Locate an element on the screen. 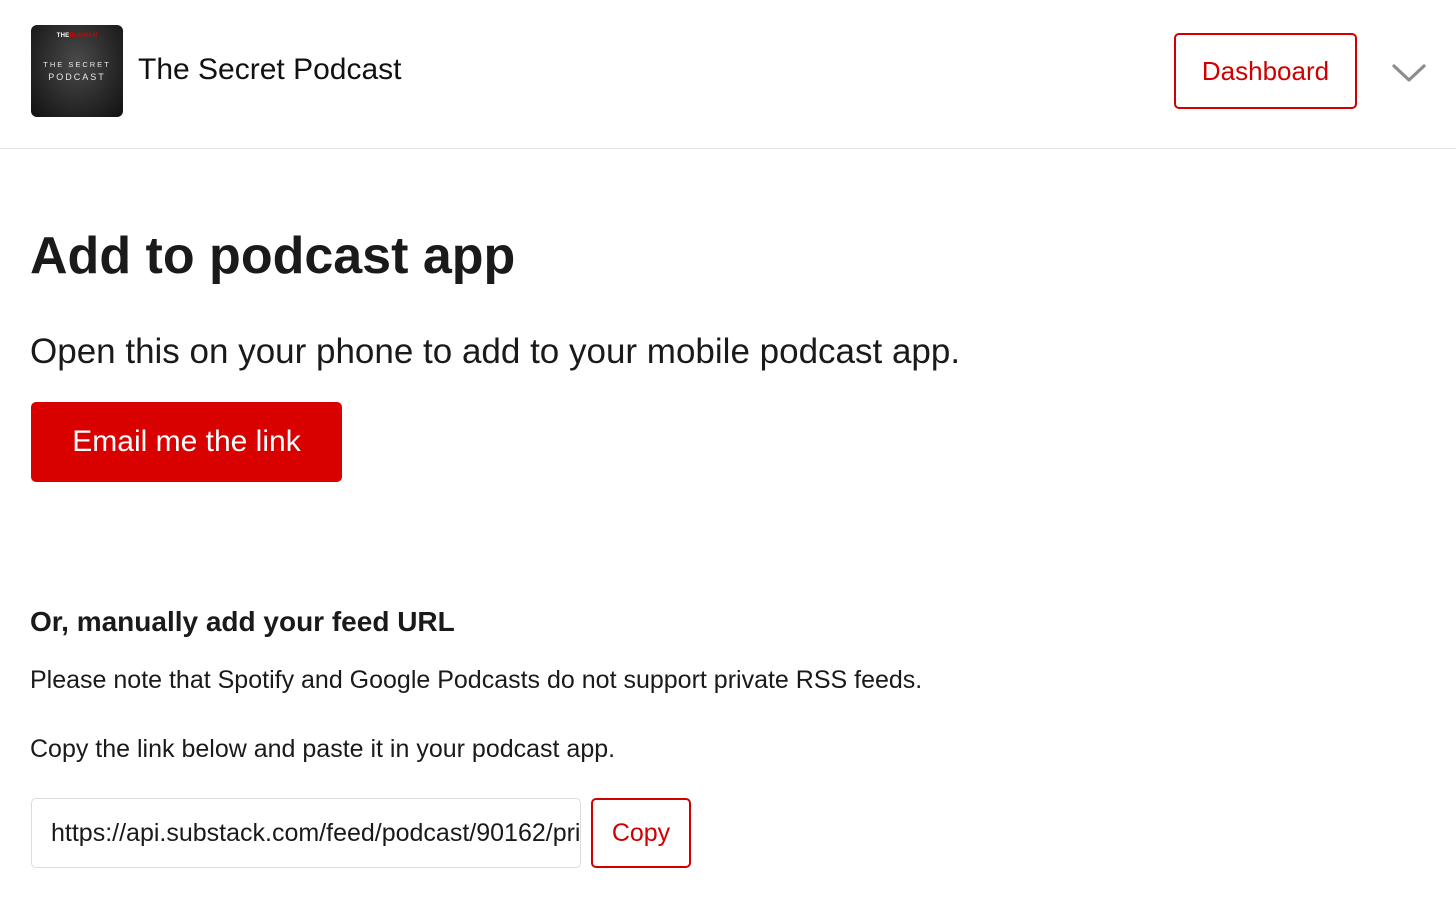 This screenshot has height=917, width=1456. chevron-down-icon is located at coordinates (1409, 73).